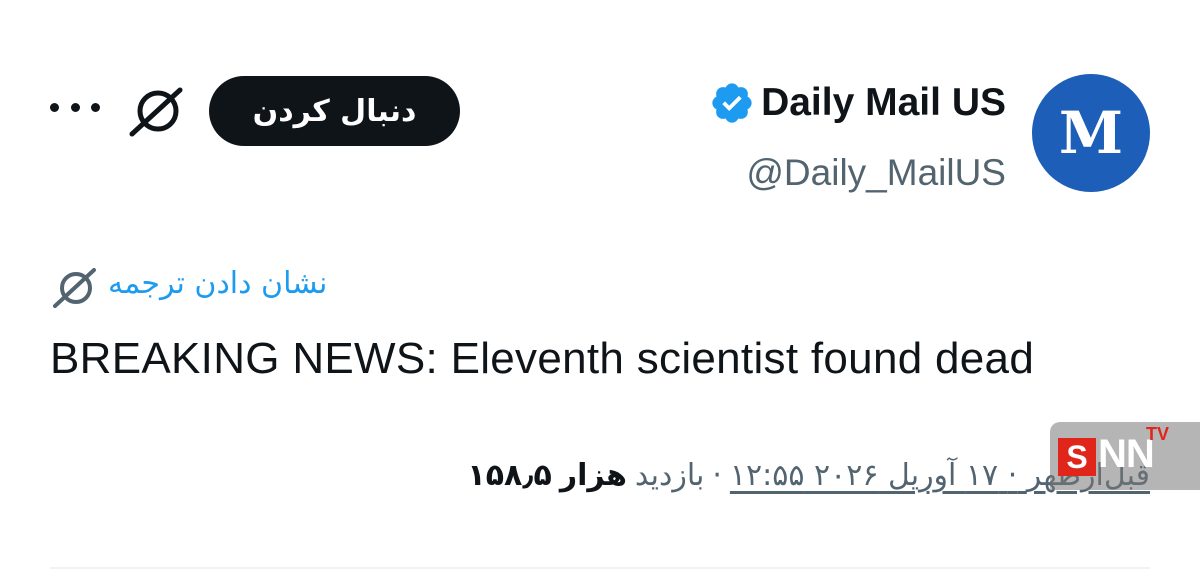 The height and width of the screenshot is (573, 1200). What do you see at coordinates (156, 112) in the screenshot?
I see `grok-icon` at bounding box center [156, 112].